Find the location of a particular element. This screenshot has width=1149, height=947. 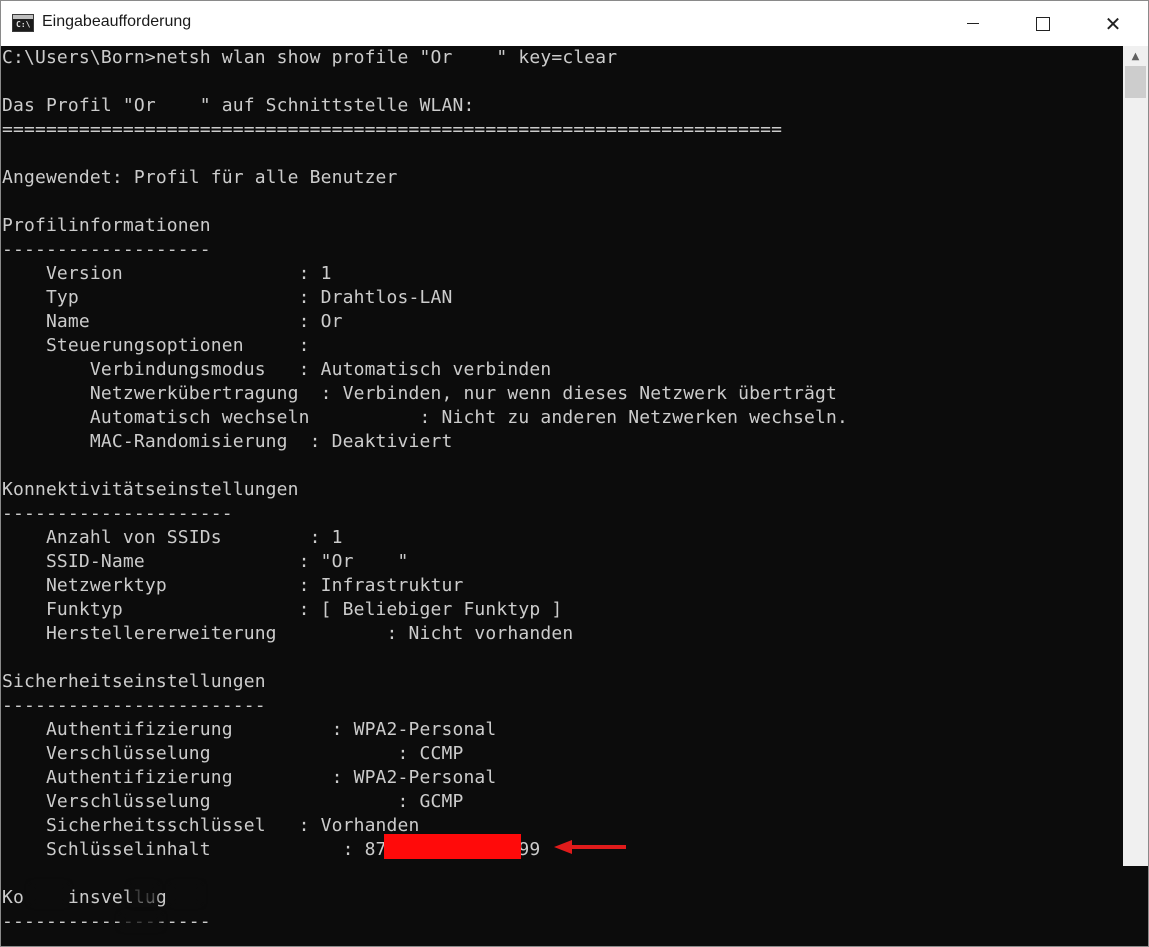

console-line: Profilinformationen is located at coordinates (106, 225).